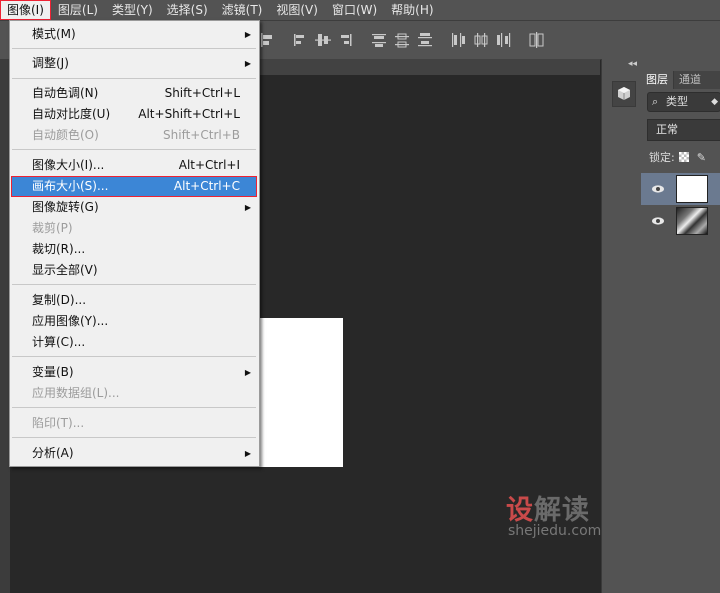 The height and width of the screenshot is (593, 720). I want to click on document-tab-strip, so click(429, 67).